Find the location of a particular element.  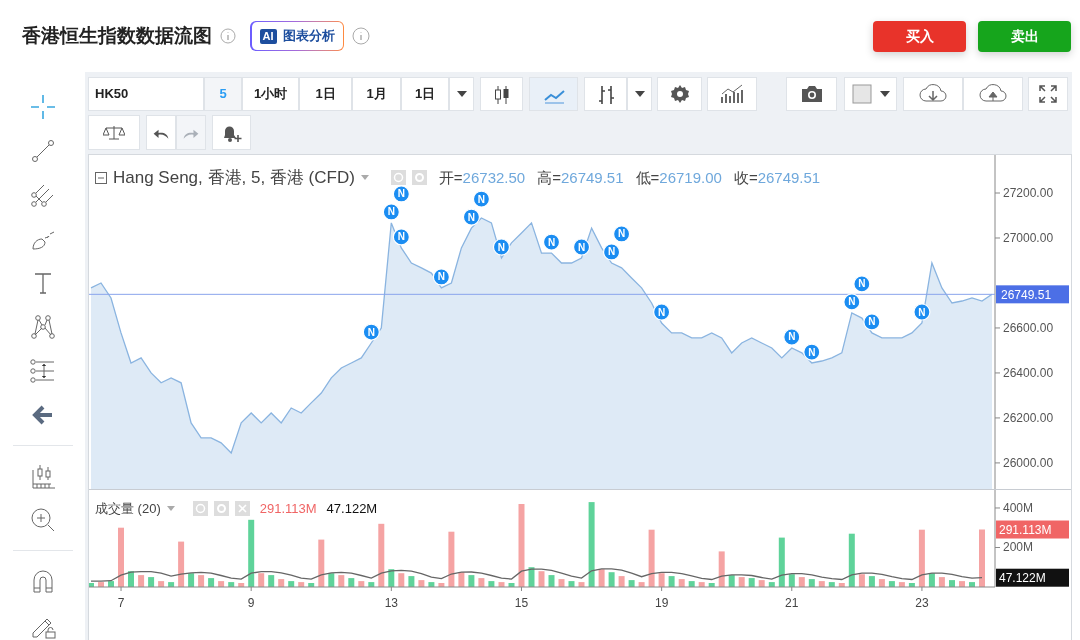

sell-button: 卖出 is located at coordinates (1024, 36).